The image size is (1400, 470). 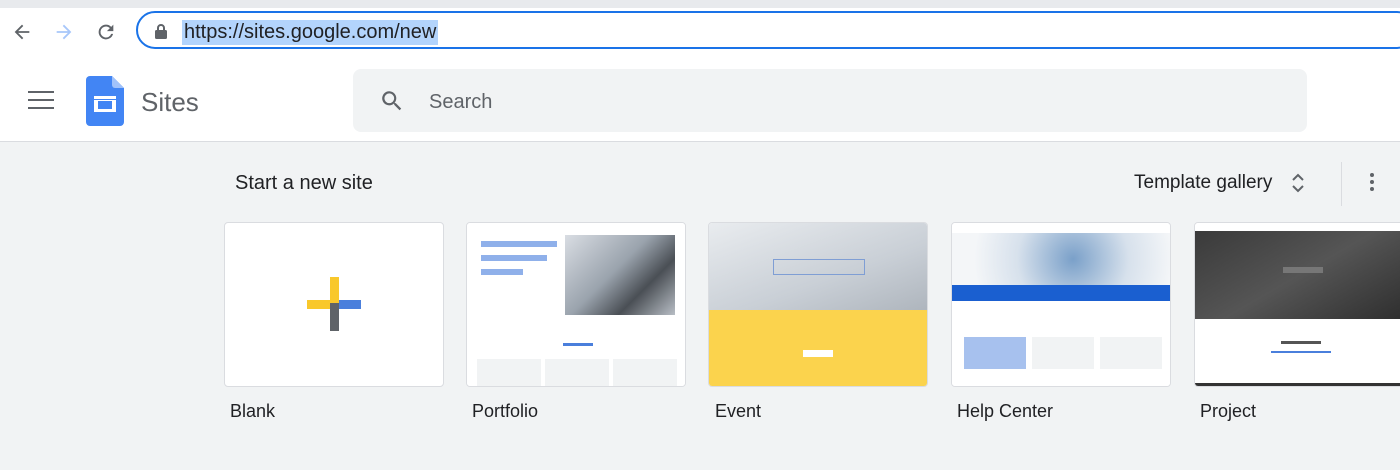 I want to click on reload-icon, so click(x=106, y=32).